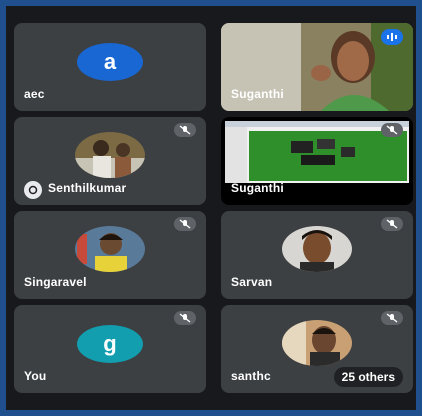 The image size is (422, 416). What do you see at coordinates (317, 161) in the screenshot?
I see `participant-tile-suganthi-presentation: Suganthi` at bounding box center [317, 161].